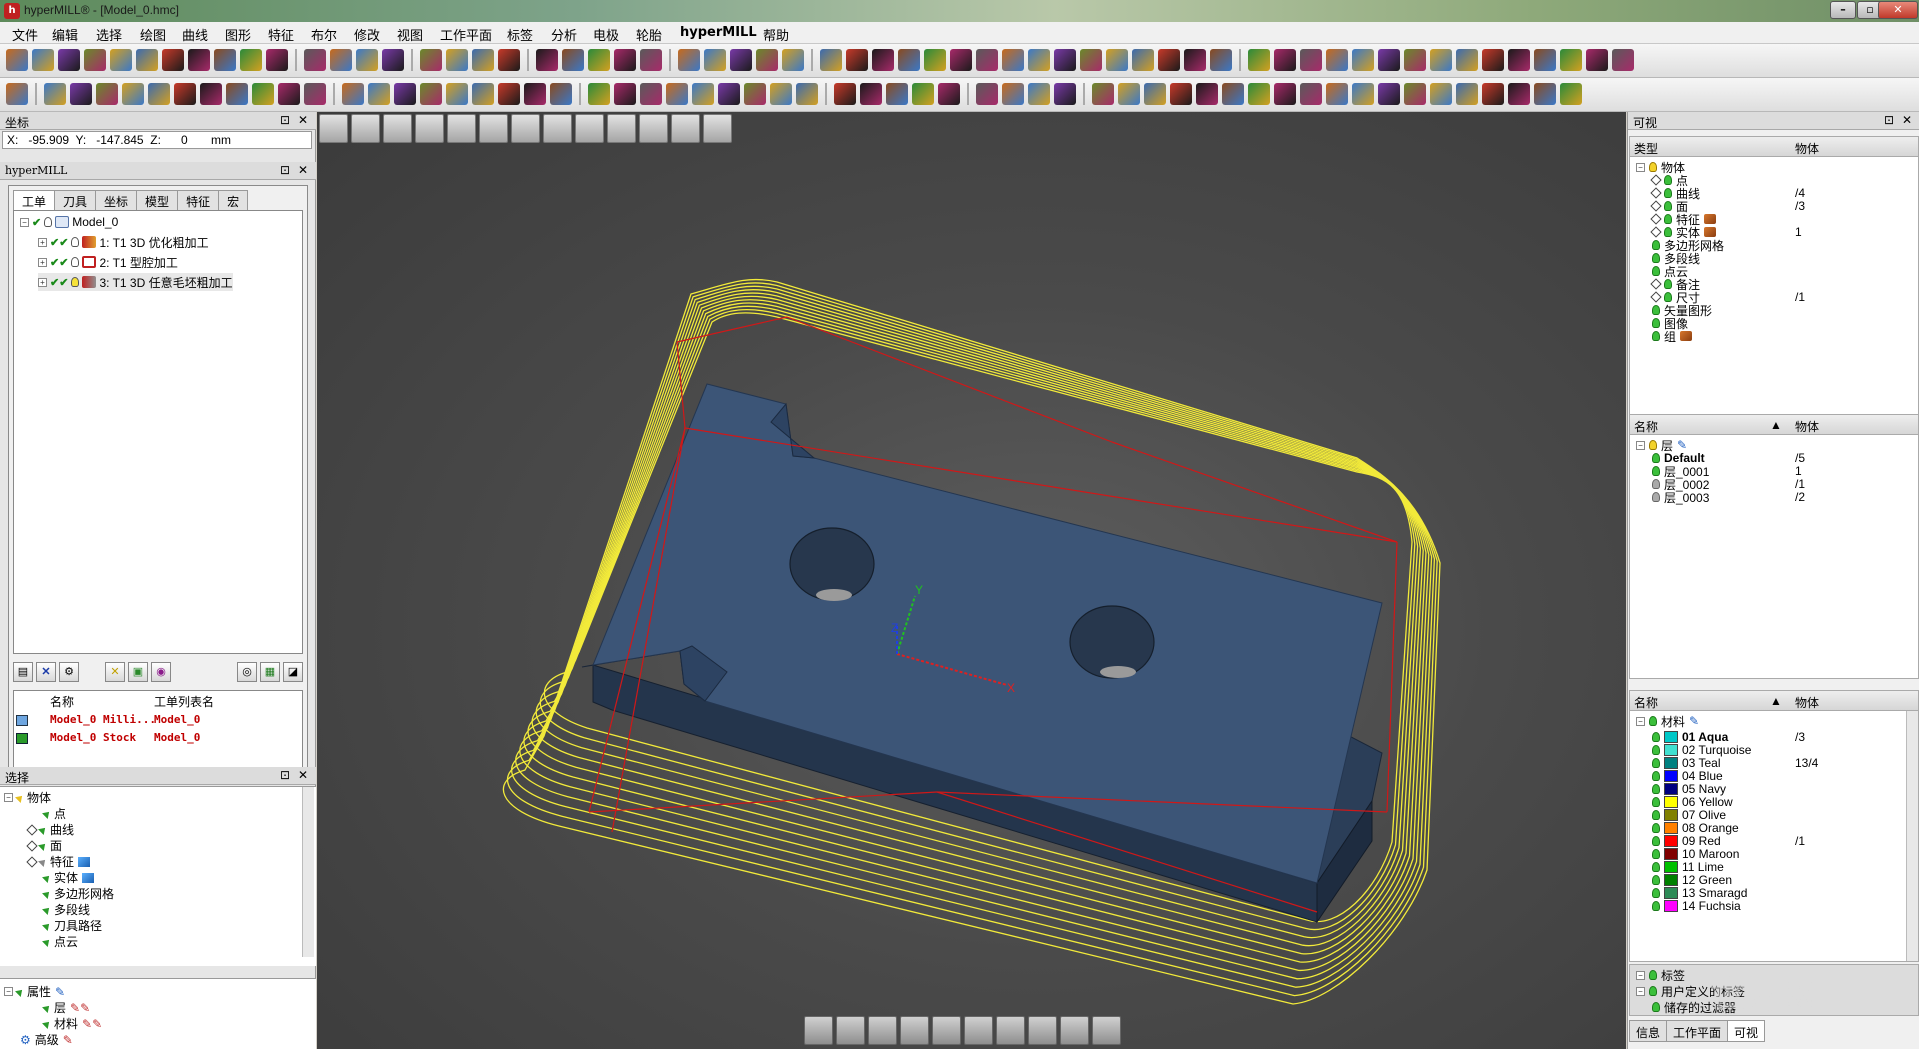 This screenshot has width=1919, height=1049. I want to click on paint-bucket-icon, so click(1042, 1030).